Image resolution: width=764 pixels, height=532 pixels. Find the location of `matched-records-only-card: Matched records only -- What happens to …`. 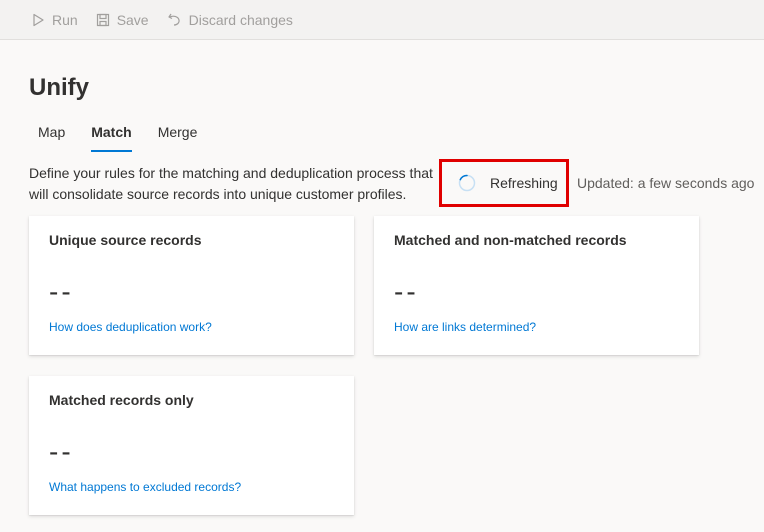

matched-records-only-card: Matched records only -- What happens to … is located at coordinates (191, 445).